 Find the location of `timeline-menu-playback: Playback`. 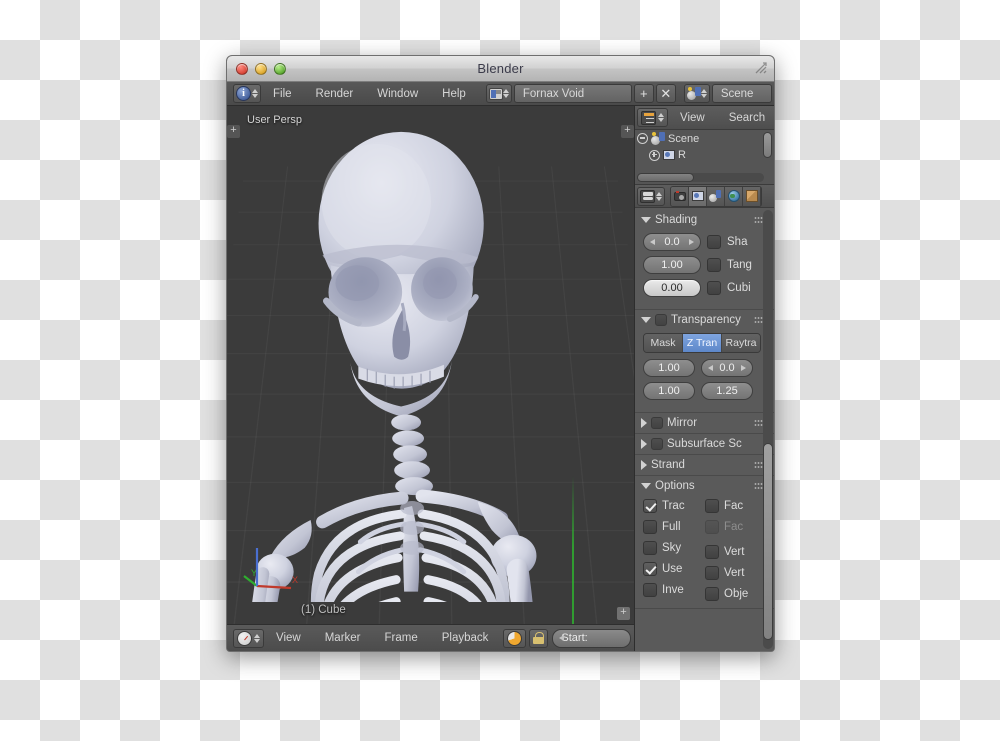

timeline-menu-playback: Playback is located at coordinates (465, 638).